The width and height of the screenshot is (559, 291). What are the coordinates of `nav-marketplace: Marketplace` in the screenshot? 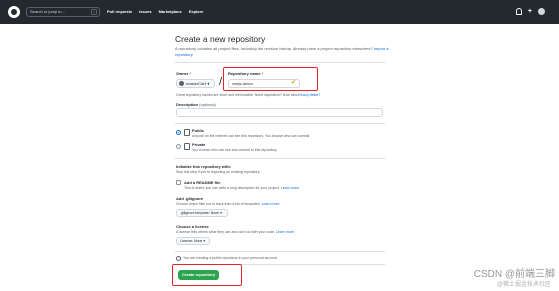 It's located at (170, 11).